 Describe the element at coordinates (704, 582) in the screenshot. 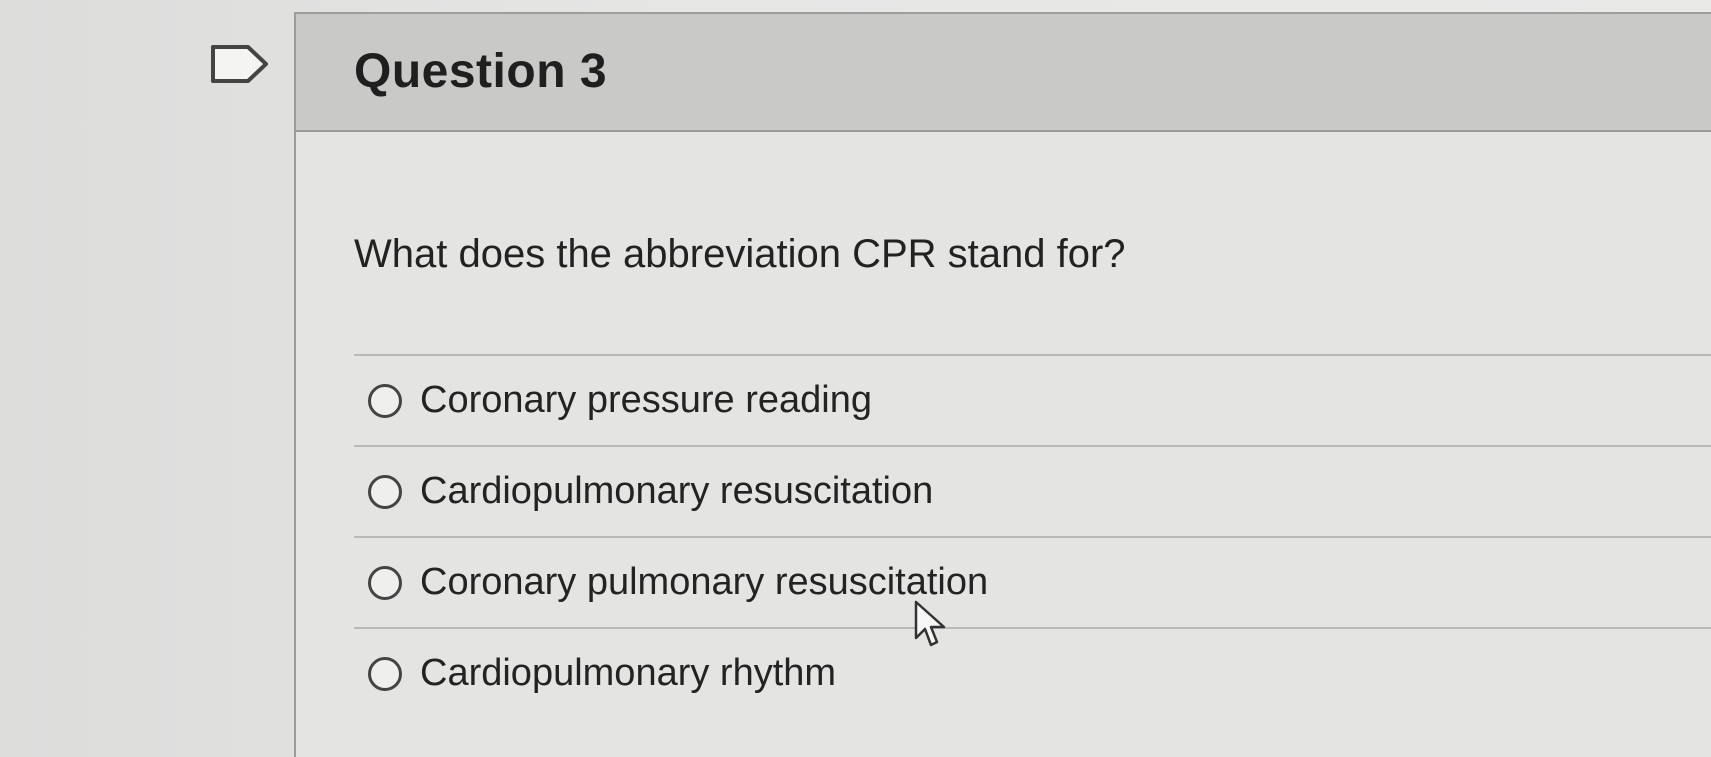

I see `answer-label: Coronary pulmonary resuscitation` at that location.